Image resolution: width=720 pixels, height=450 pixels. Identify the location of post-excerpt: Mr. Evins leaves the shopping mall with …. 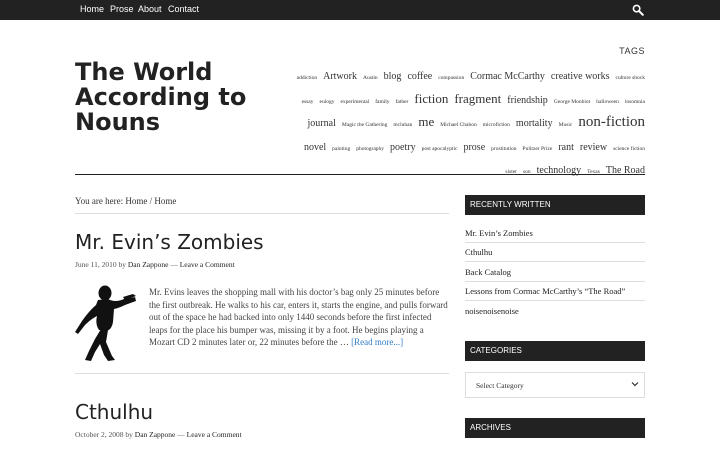
(300, 317).